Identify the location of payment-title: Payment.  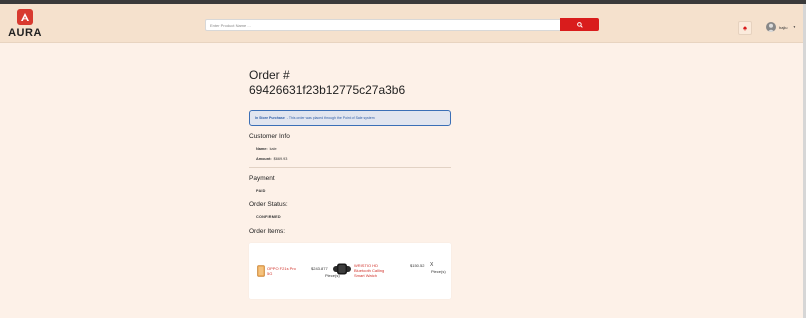
(262, 178).